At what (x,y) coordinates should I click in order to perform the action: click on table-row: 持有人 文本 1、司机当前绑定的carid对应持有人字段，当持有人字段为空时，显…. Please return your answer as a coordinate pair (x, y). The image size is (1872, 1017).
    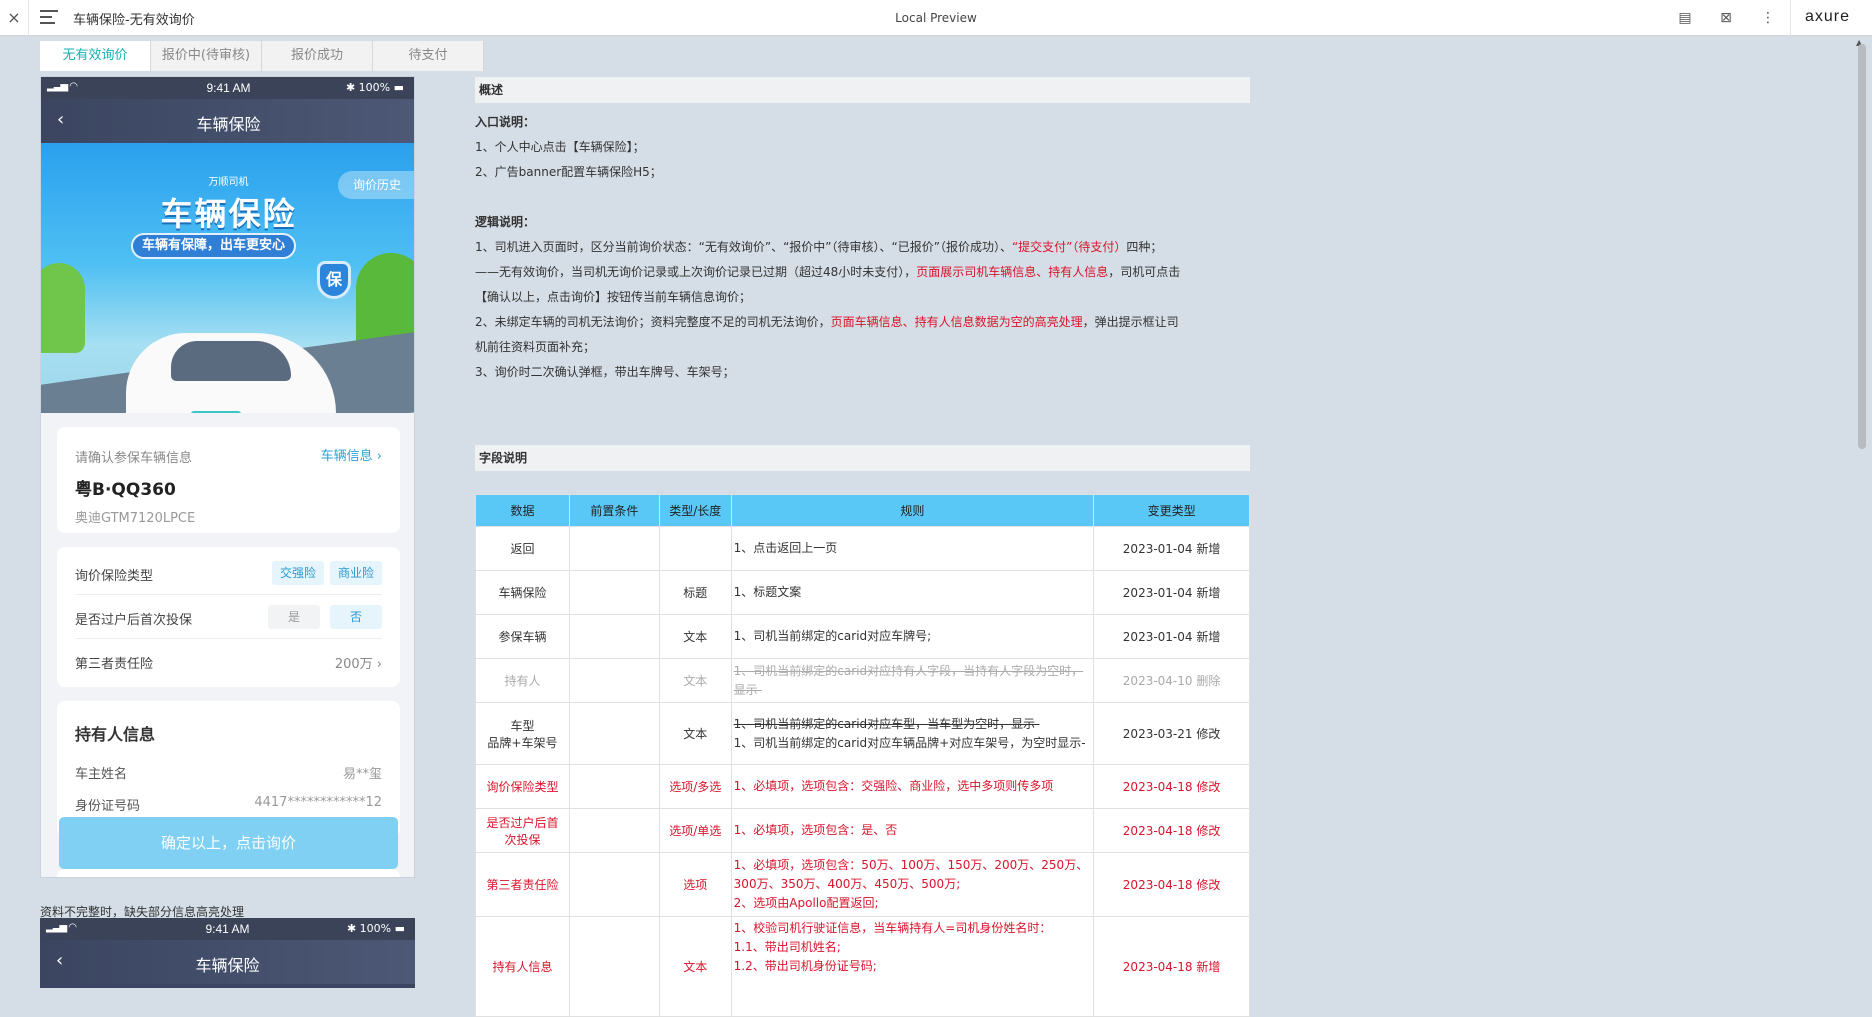
    Looking at the image, I should click on (862, 680).